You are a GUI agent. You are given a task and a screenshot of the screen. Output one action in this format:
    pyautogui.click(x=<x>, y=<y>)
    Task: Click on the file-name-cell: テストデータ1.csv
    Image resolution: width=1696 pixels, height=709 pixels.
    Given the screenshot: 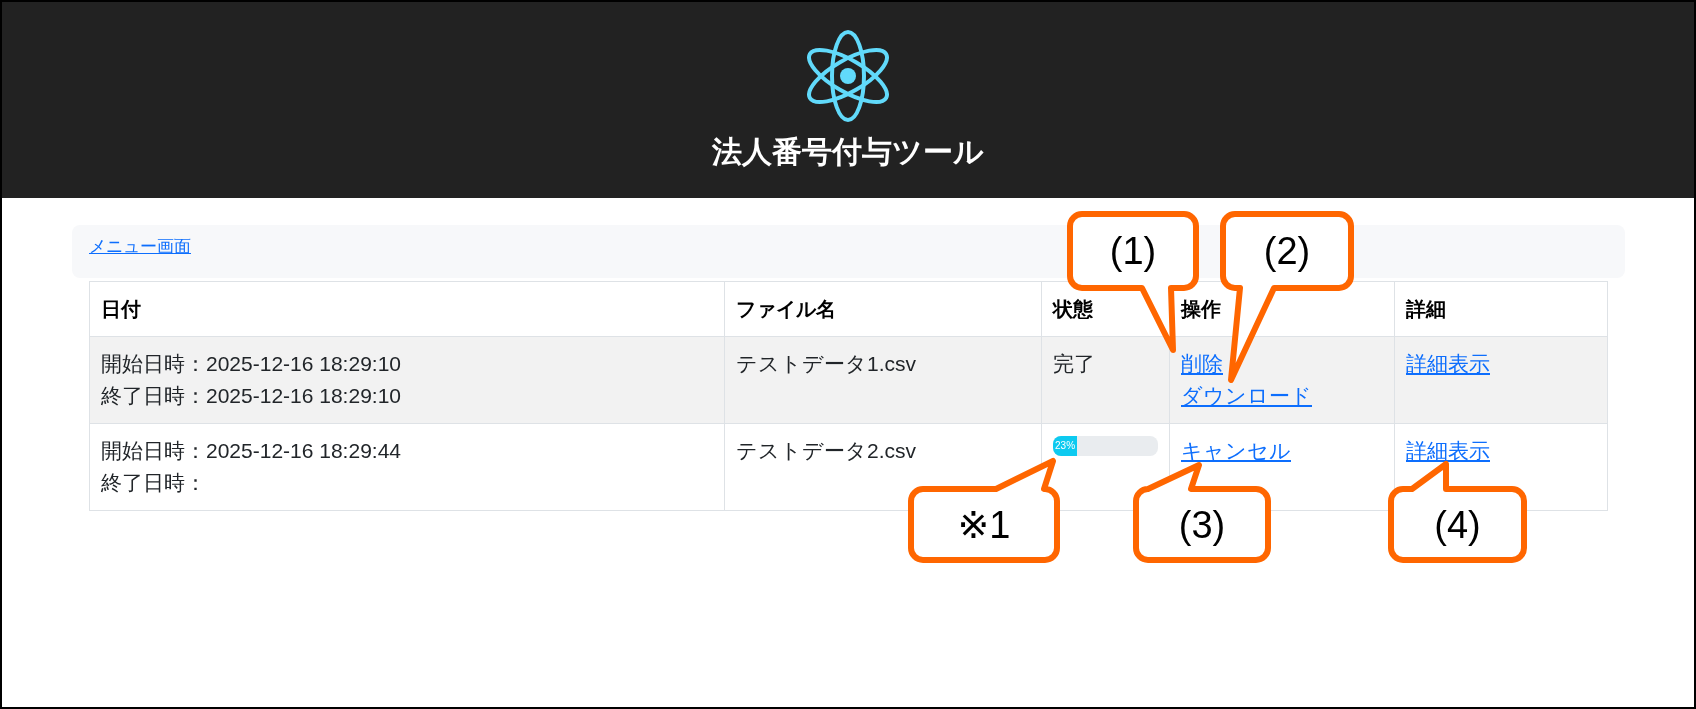 What is the action you would take?
    pyautogui.click(x=883, y=380)
    